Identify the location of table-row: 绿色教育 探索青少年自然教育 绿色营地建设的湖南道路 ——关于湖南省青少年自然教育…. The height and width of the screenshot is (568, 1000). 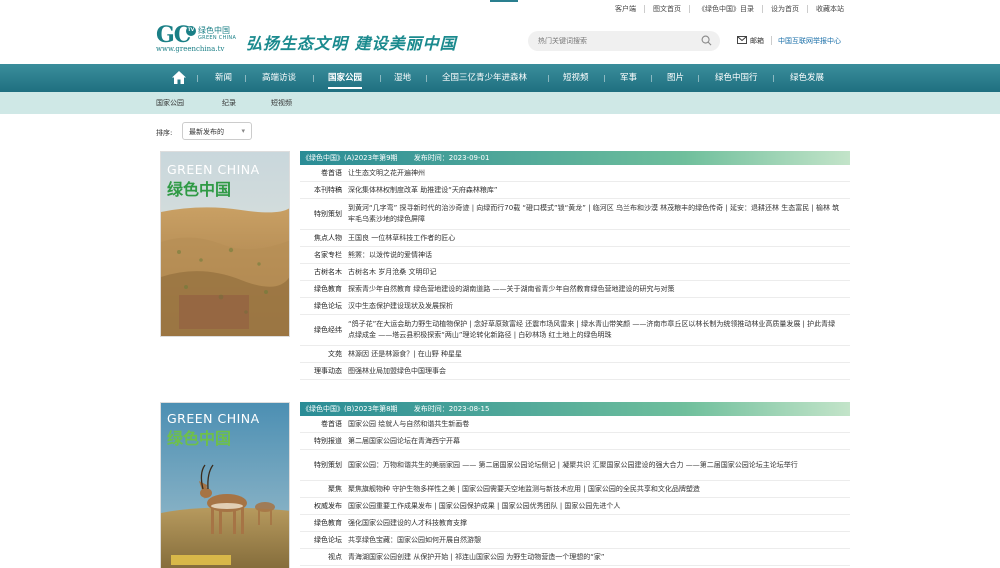
(575, 289).